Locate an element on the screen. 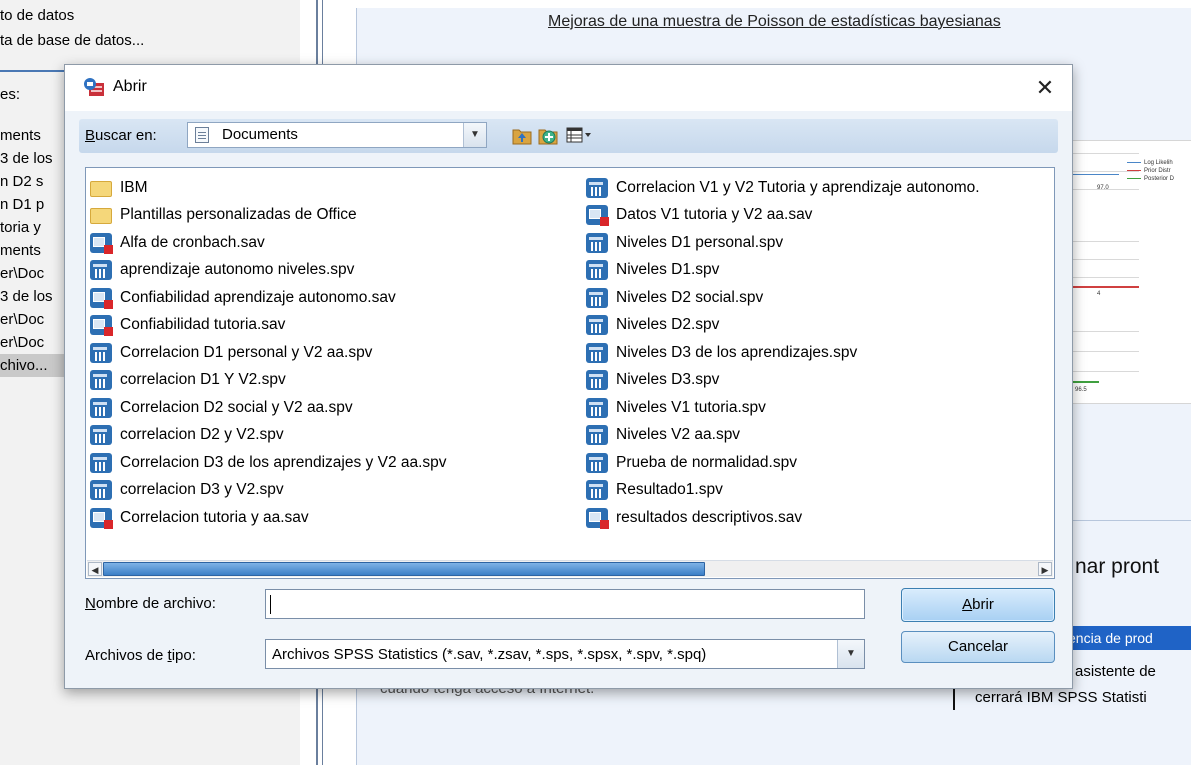  file-list-item: Plantillas personalizadas de Office is located at coordinates (335, 216).